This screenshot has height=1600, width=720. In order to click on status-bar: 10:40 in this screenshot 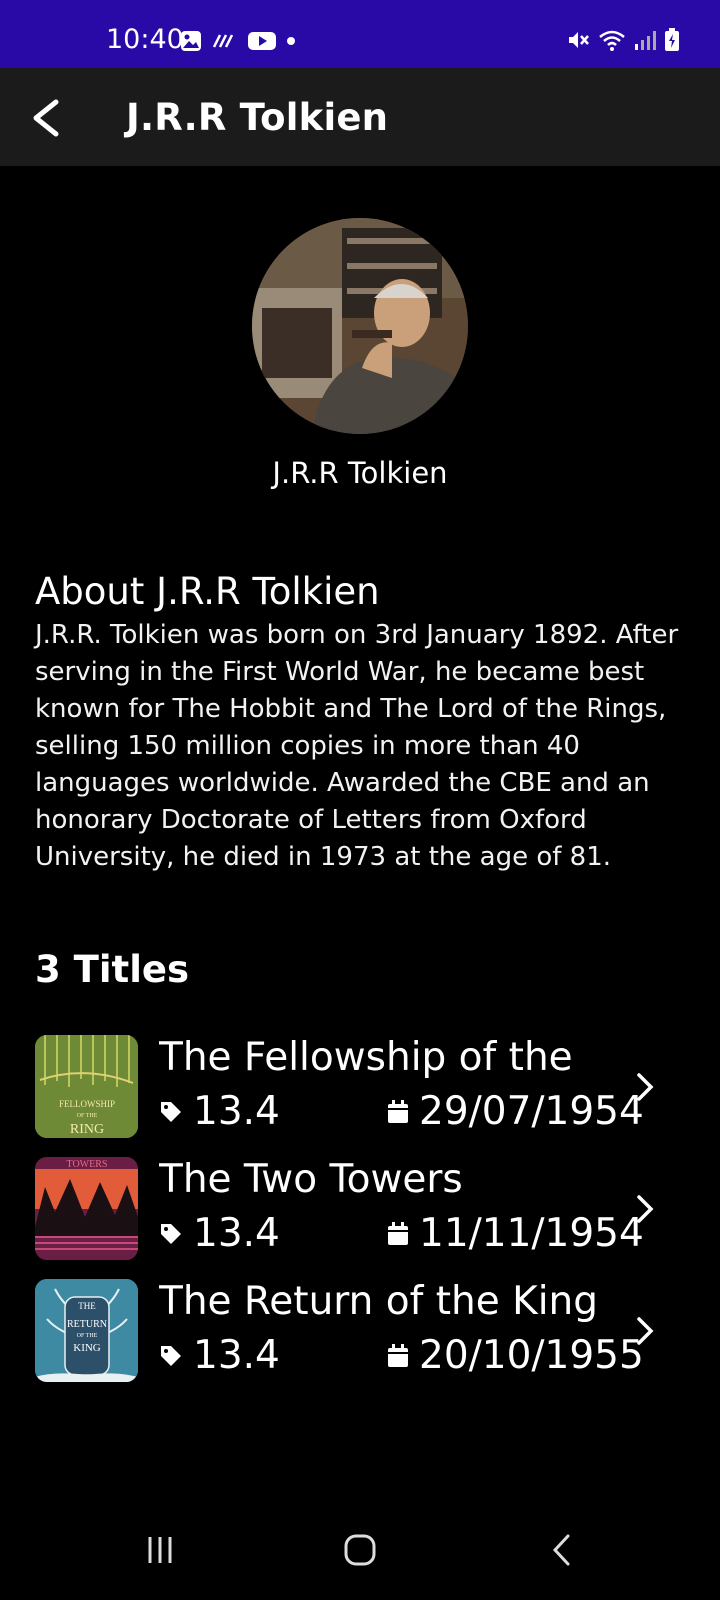, I will do `click(360, 34)`.